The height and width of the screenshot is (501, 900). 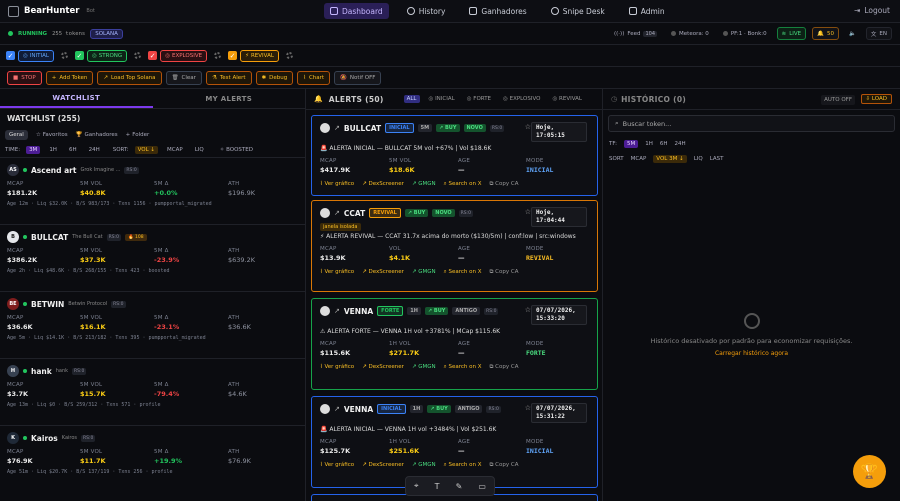 What do you see at coordinates (64, 55) in the screenshot?
I see `initial-settings-icon` at bounding box center [64, 55].